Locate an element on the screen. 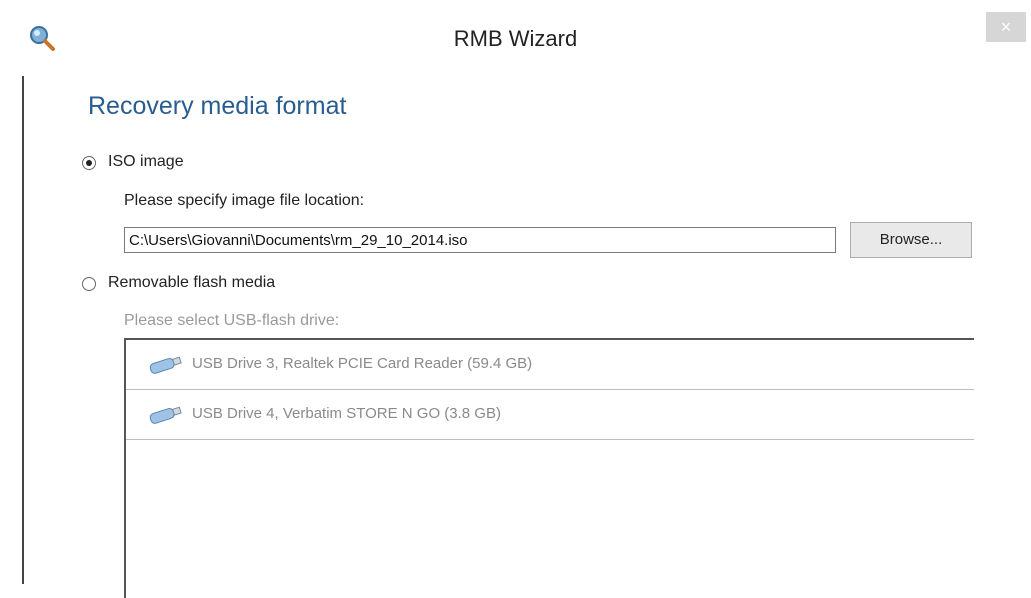 The width and height of the screenshot is (1031, 598). window-title: RMB Wizard is located at coordinates (515, 38).